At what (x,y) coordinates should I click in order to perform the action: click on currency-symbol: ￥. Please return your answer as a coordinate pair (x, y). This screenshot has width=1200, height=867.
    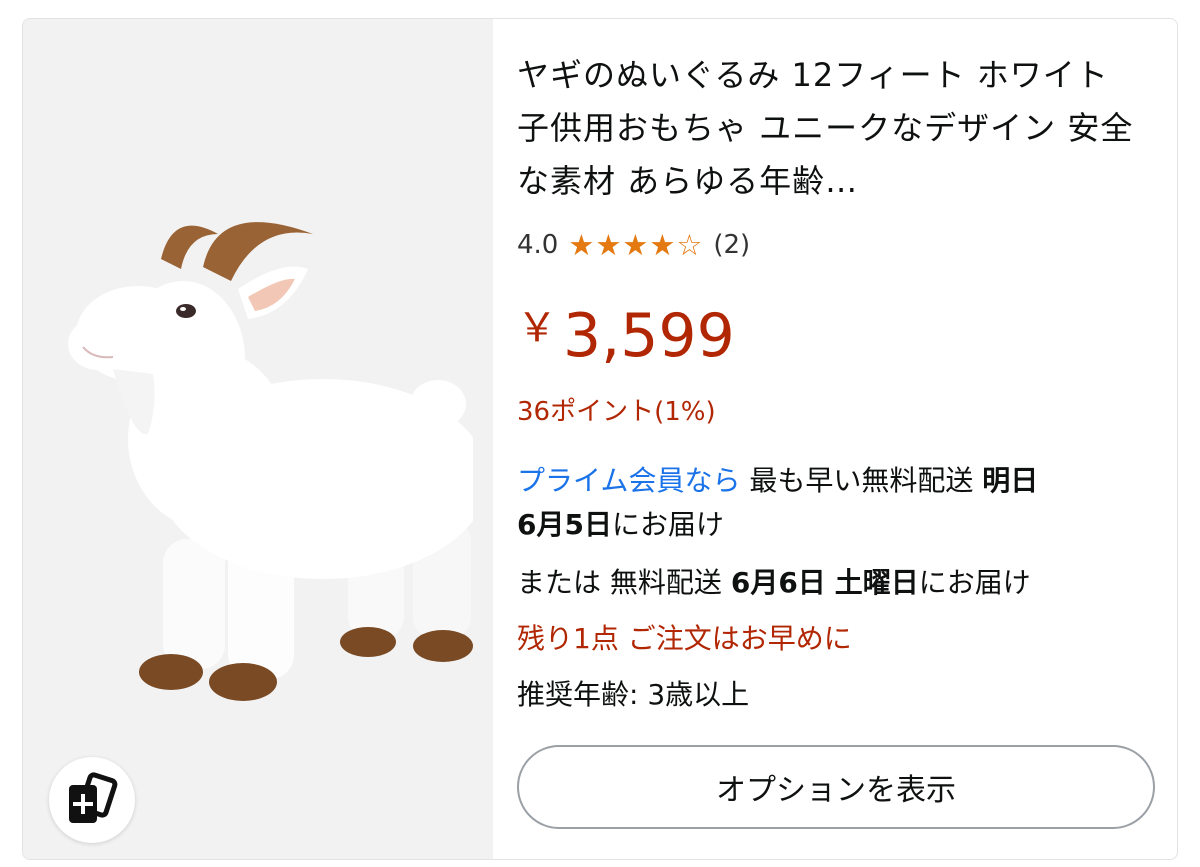
    Looking at the image, I should click on (537, 328).